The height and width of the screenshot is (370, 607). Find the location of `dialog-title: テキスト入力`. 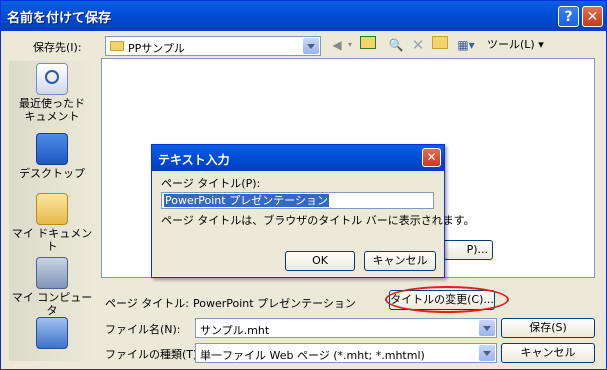

dialog-title: テキスト入力 is located at coordinates (194, 160).